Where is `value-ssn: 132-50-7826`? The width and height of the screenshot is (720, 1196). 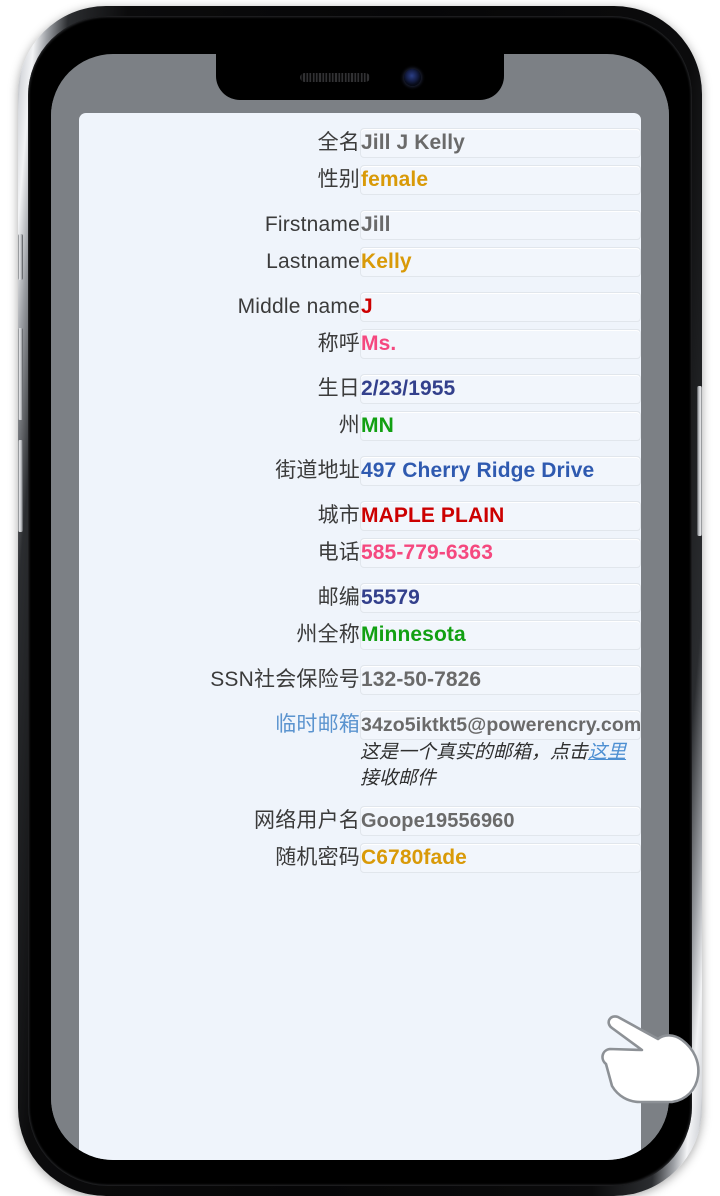
value-ssn: 132-50-7826 is located at coordinates (421, 679).